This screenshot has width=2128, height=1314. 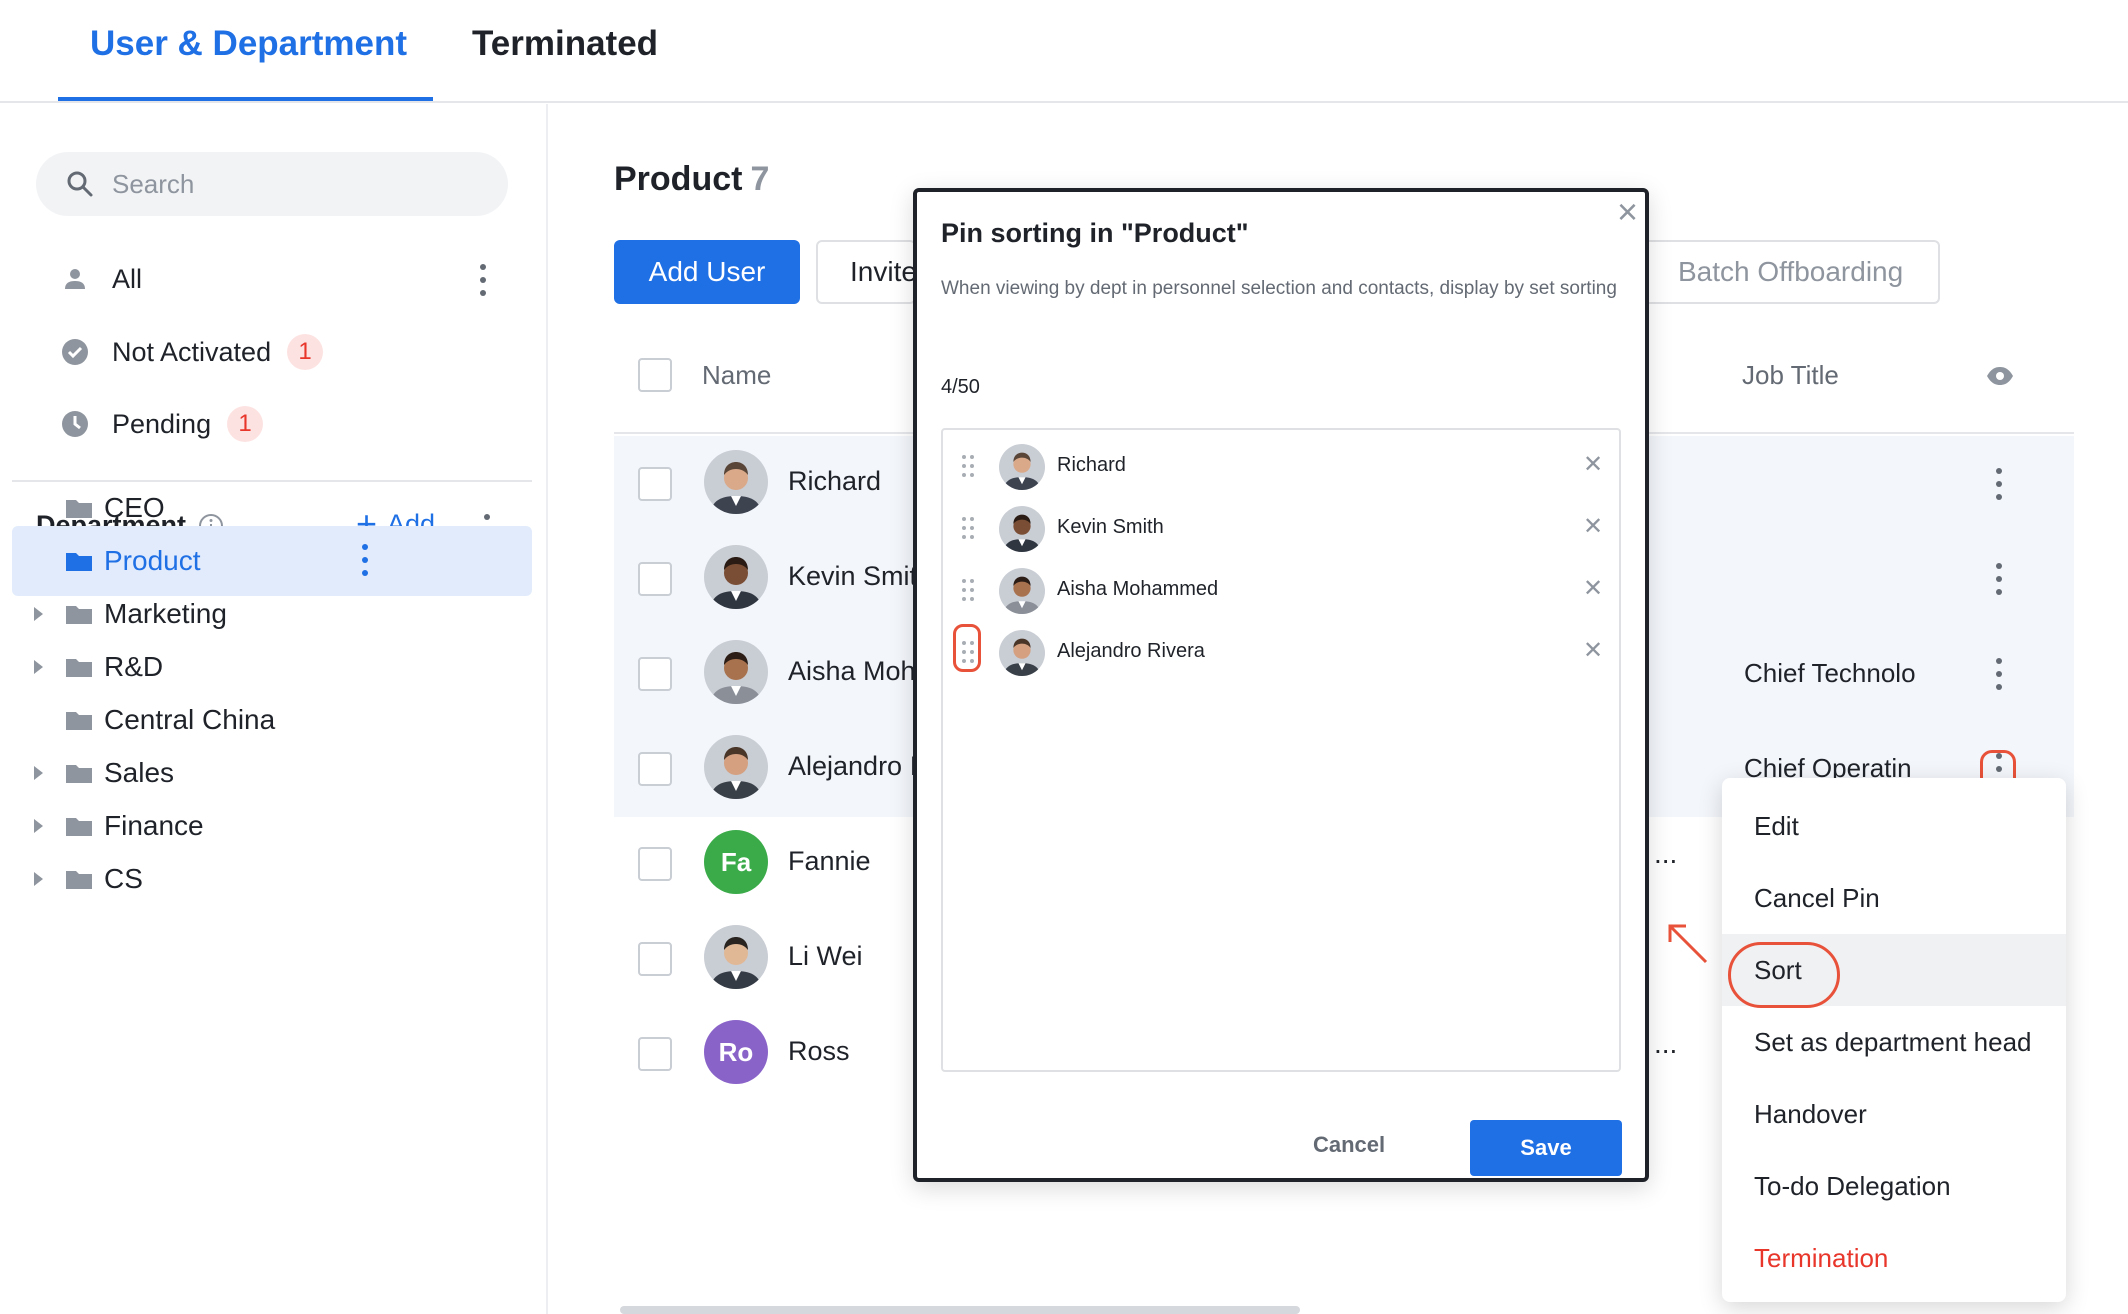 I want to click on department-label: Sales, so click(x=139, y=772).